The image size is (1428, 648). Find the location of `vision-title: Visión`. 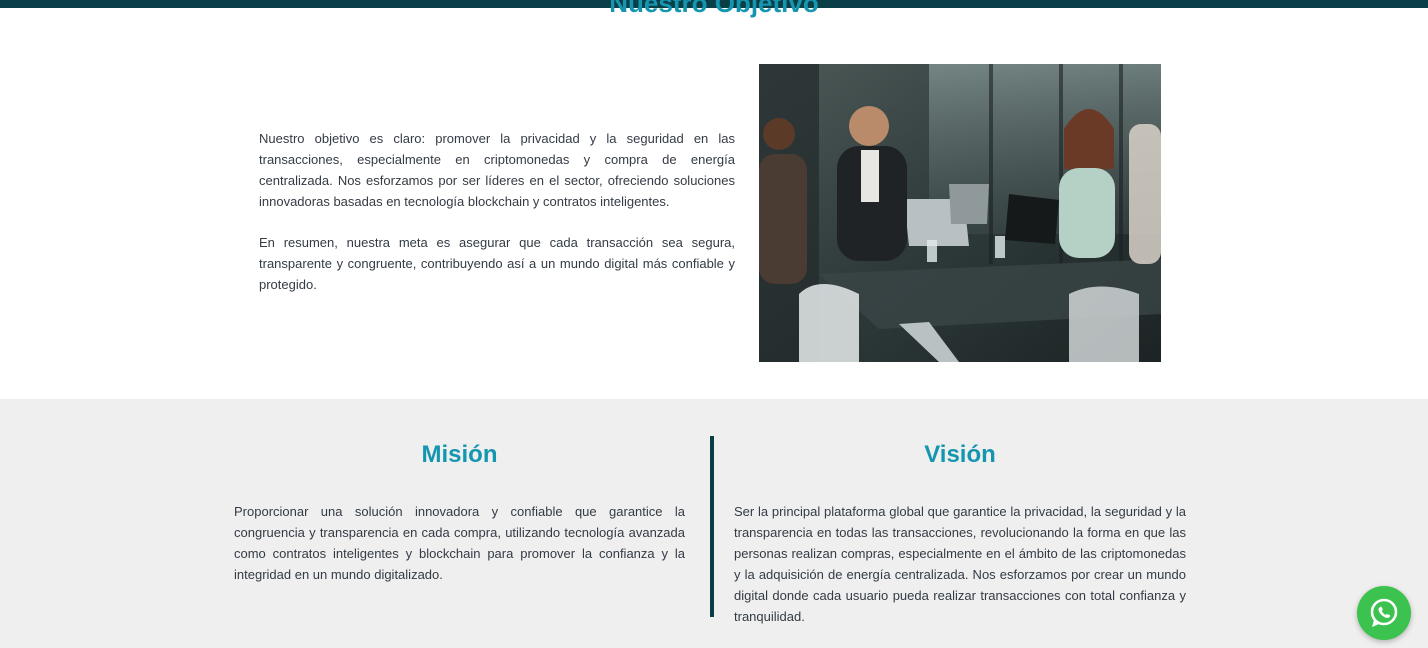

vision-title: Visión is located at coordinates (960, 454).